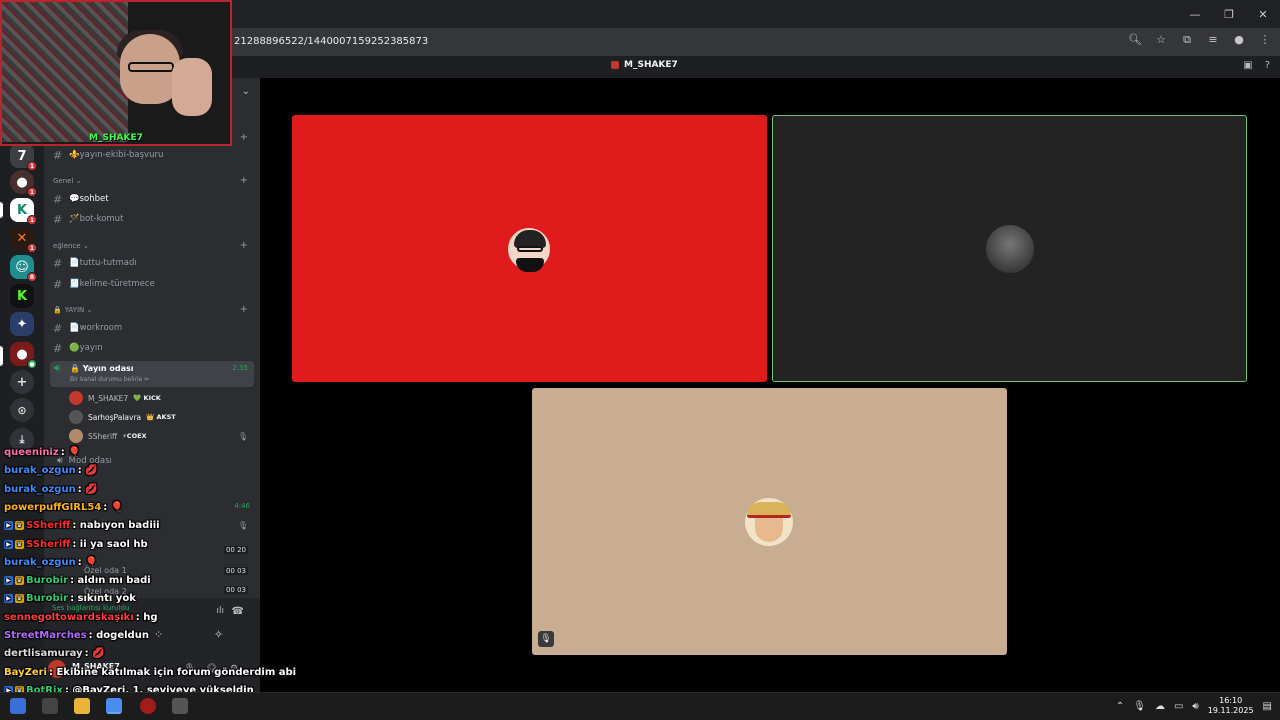 The image size is (1280, 720). I want to click on server-icon-5: ☺ 8, so click(23, 268).